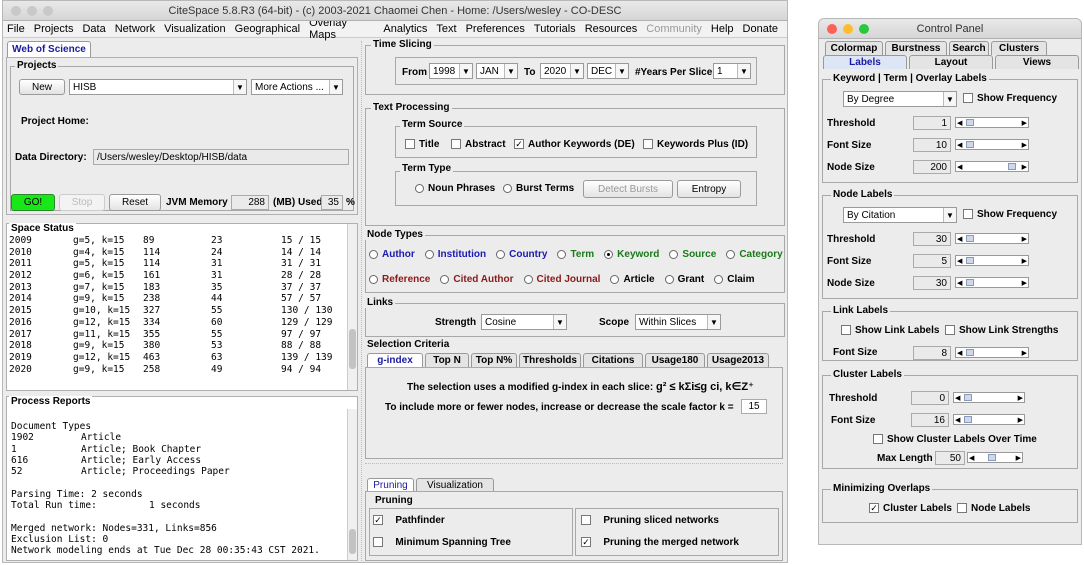  What do you see at coordinates (900, 215) in the screenshot?
I see `node-labels-mode-select: By Citation ▼` at bounding box center [900, 215].